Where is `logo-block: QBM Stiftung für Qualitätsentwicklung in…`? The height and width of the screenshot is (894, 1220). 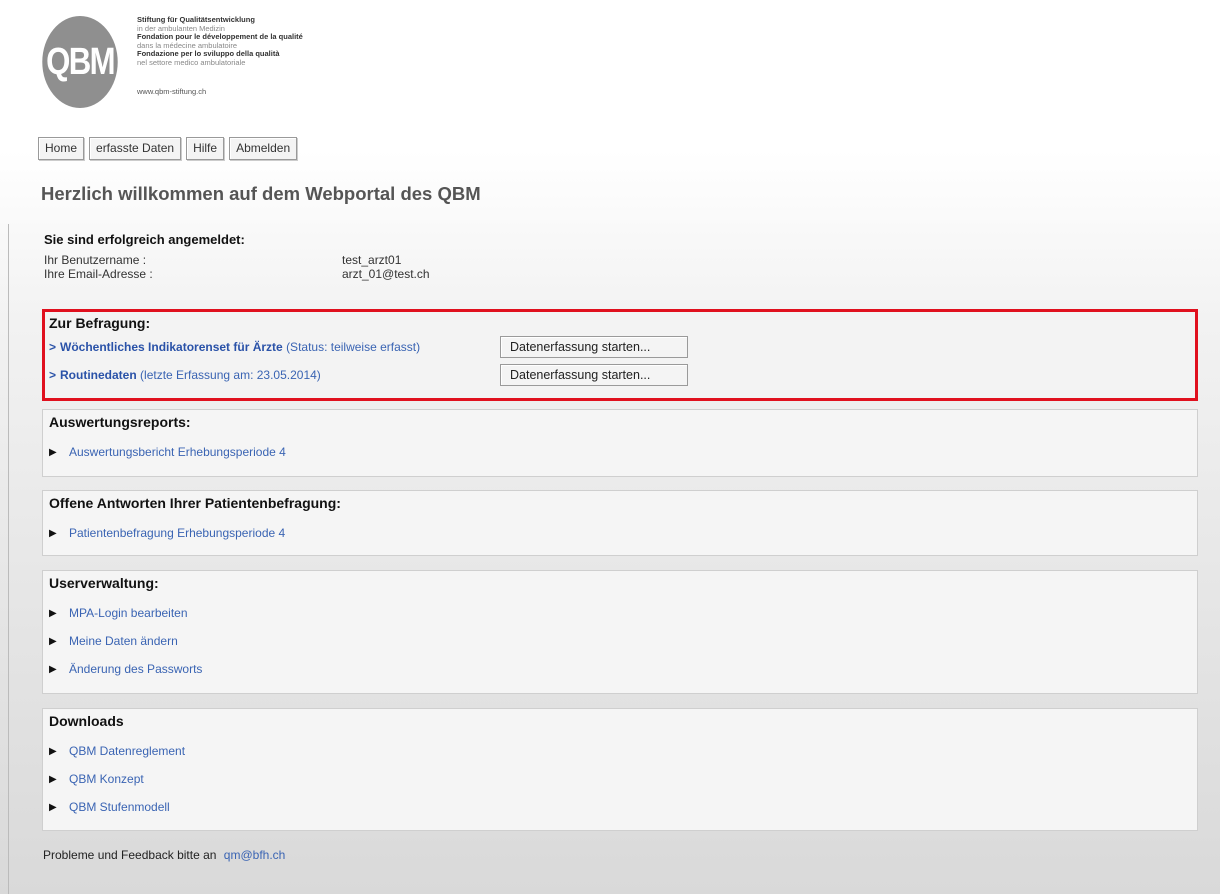
logo-block: QBM Stiftung für Qualitätsentwicklung in… is located at coordinates (244, 61).